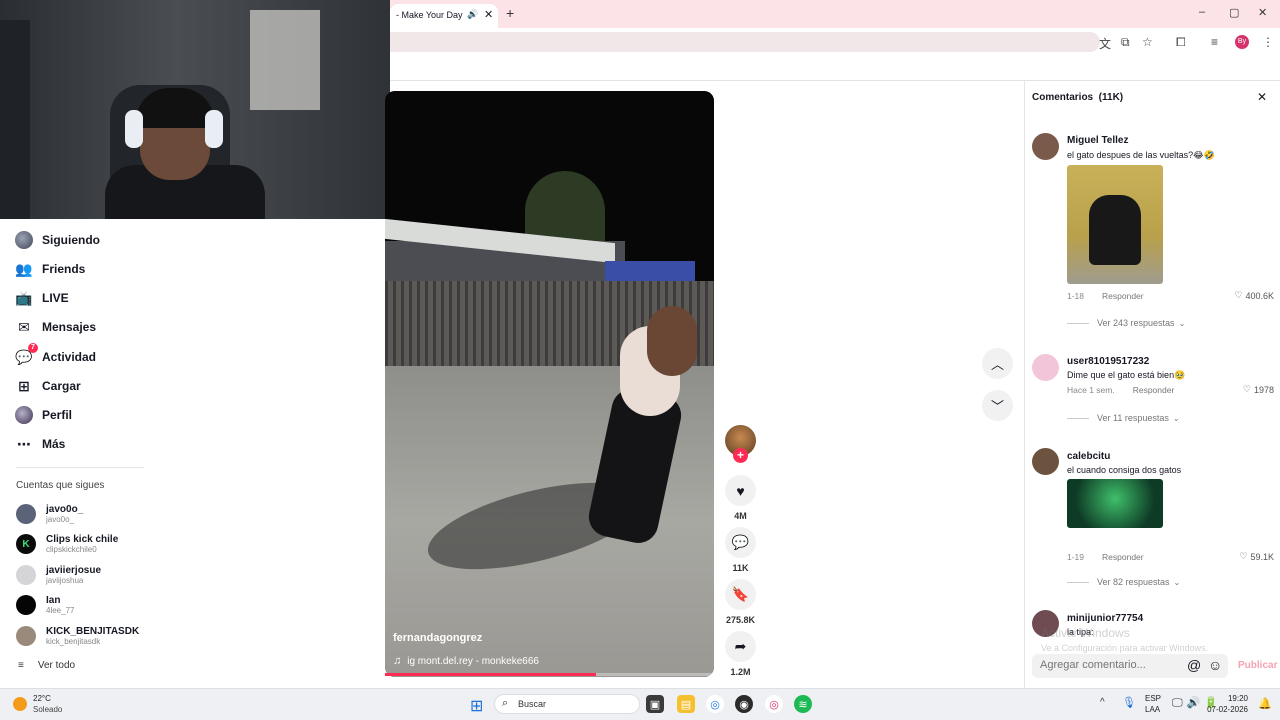 The width and height of the screenshot is (1280, 720). Describe the element at coordinates (20, 704) in the screenshot. I see `weather-sun-icon` at that location.